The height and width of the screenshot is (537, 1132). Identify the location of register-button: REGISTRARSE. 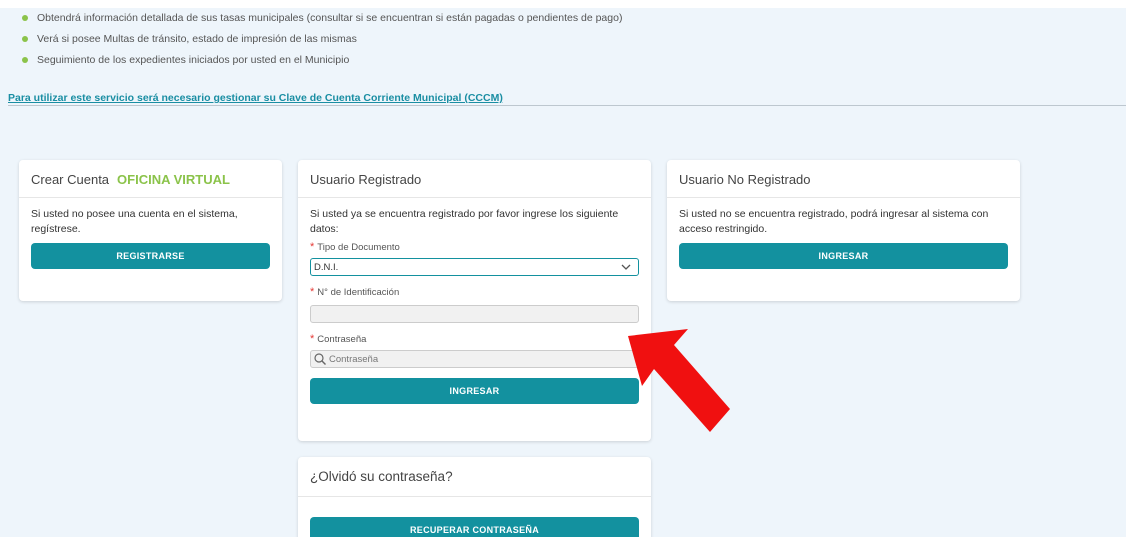
(150, 256).